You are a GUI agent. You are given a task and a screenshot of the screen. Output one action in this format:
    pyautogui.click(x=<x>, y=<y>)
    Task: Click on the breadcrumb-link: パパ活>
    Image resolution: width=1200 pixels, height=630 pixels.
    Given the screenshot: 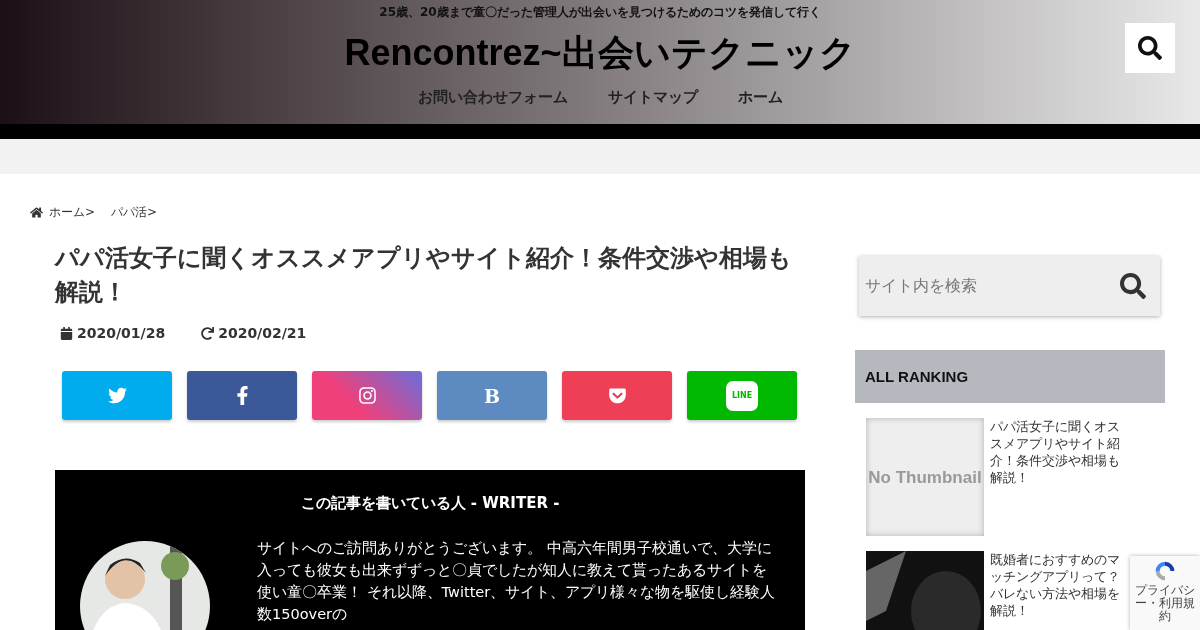 What is the action you would take?
    pyautogui.click(x=134, y=212)
    